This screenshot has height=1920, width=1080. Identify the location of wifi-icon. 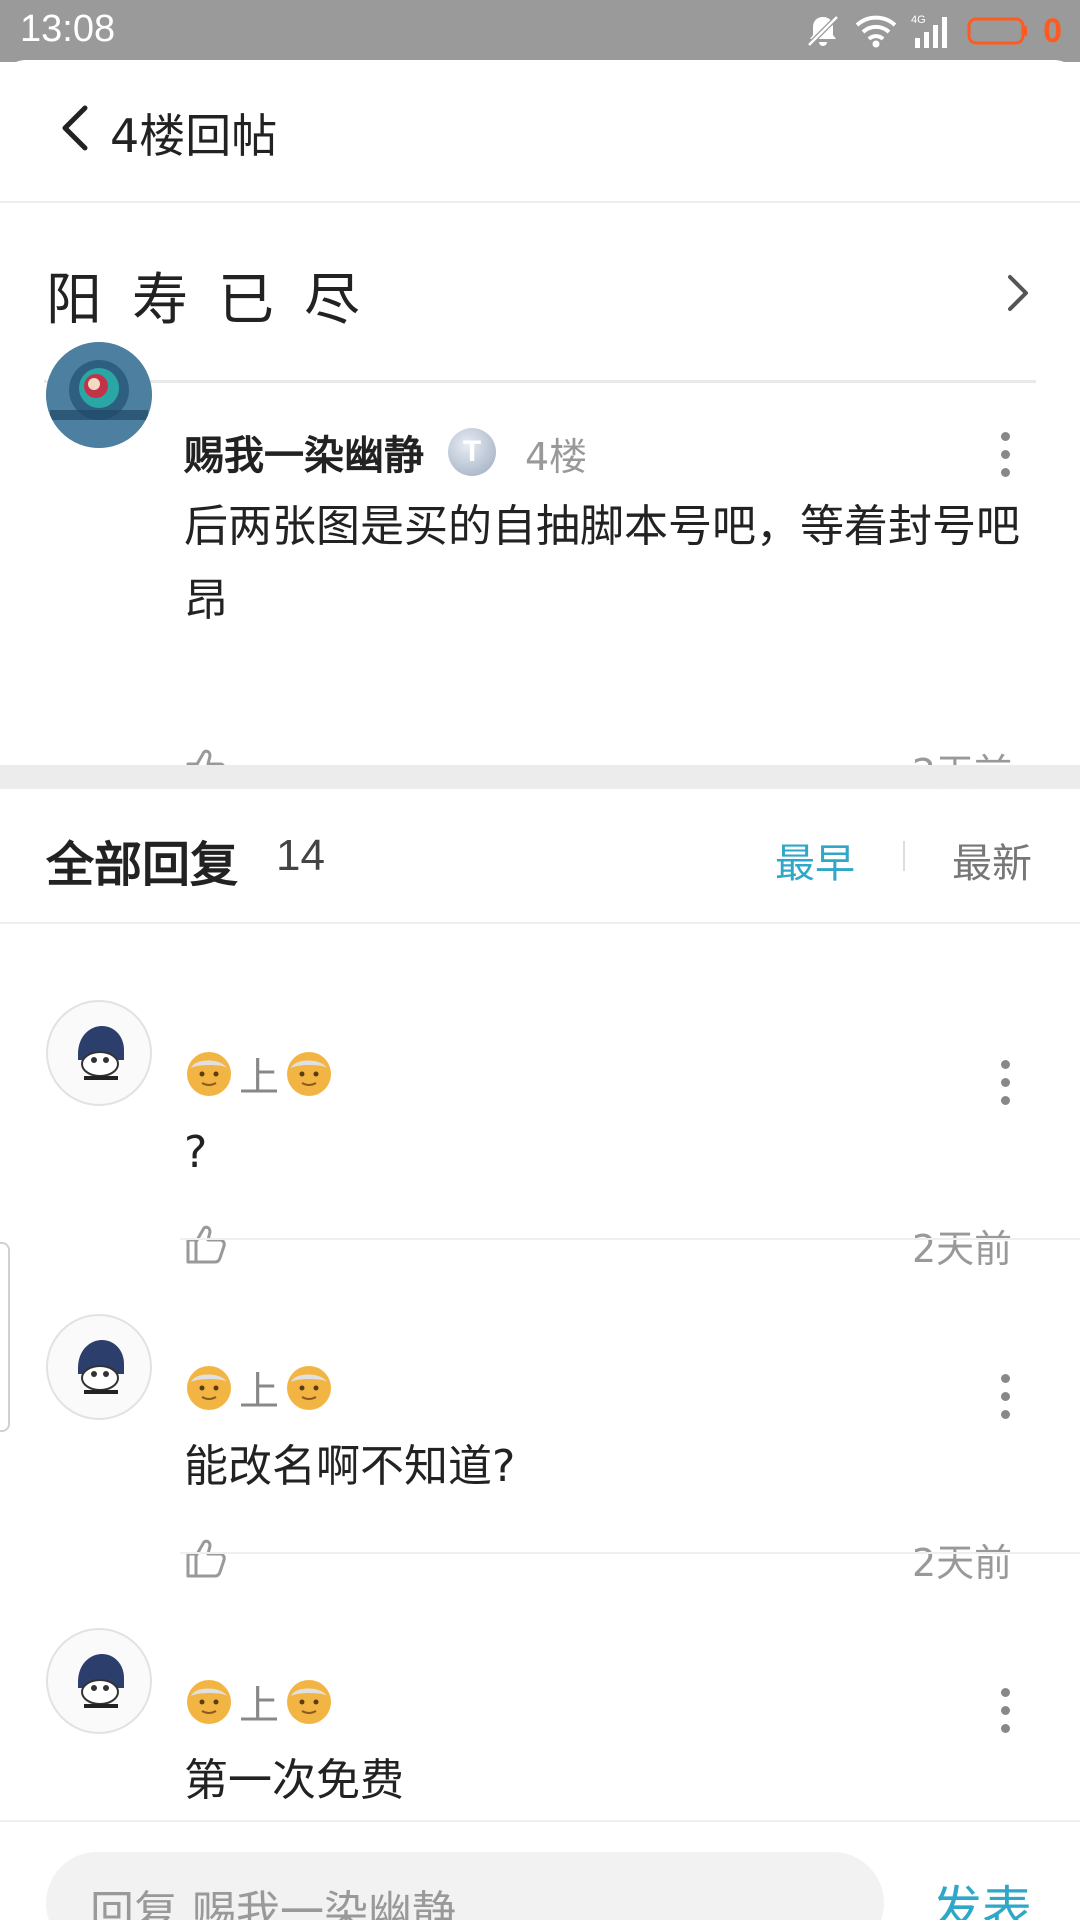
(876, 31).